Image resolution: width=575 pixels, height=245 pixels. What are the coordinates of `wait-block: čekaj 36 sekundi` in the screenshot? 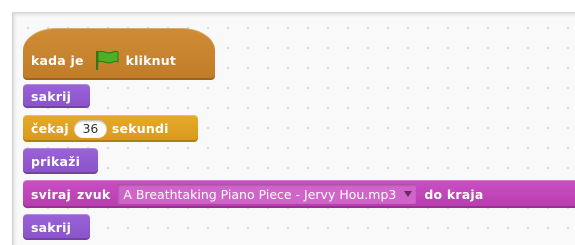 It's located at (110, 128).